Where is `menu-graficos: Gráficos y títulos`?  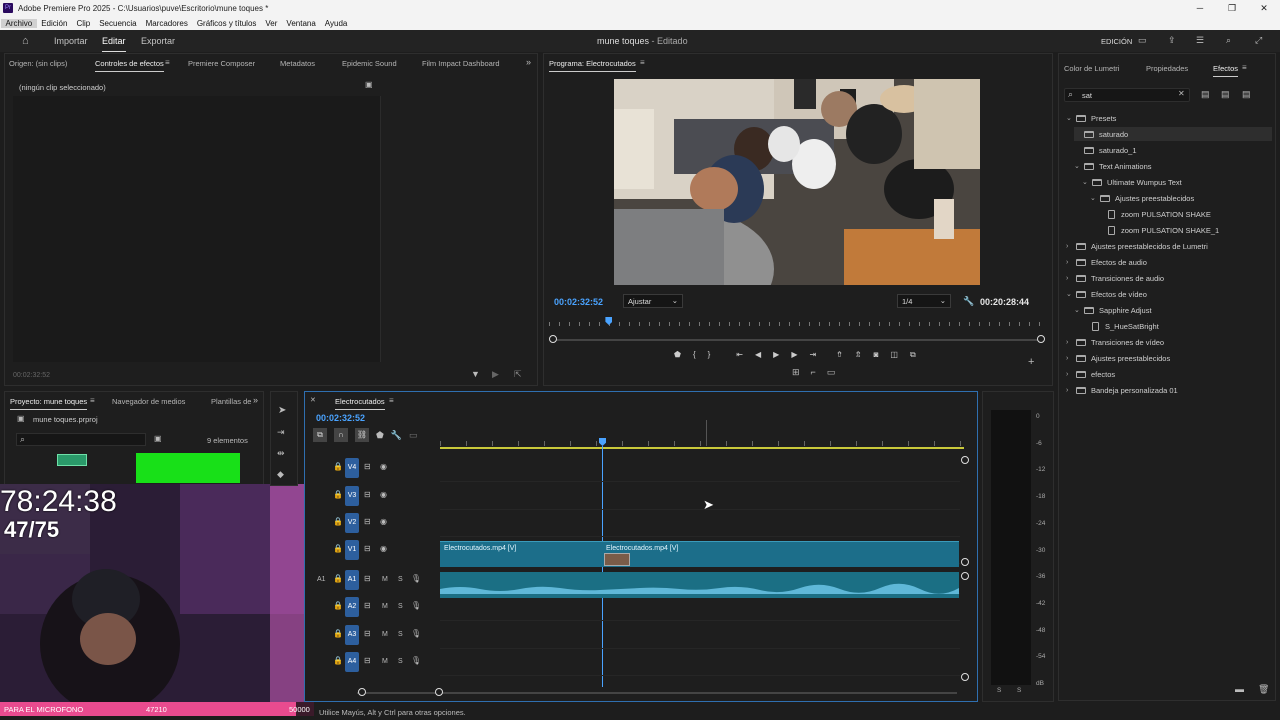 menu-graficos: Gráficos y títulos is located at coordinates (226, 23).